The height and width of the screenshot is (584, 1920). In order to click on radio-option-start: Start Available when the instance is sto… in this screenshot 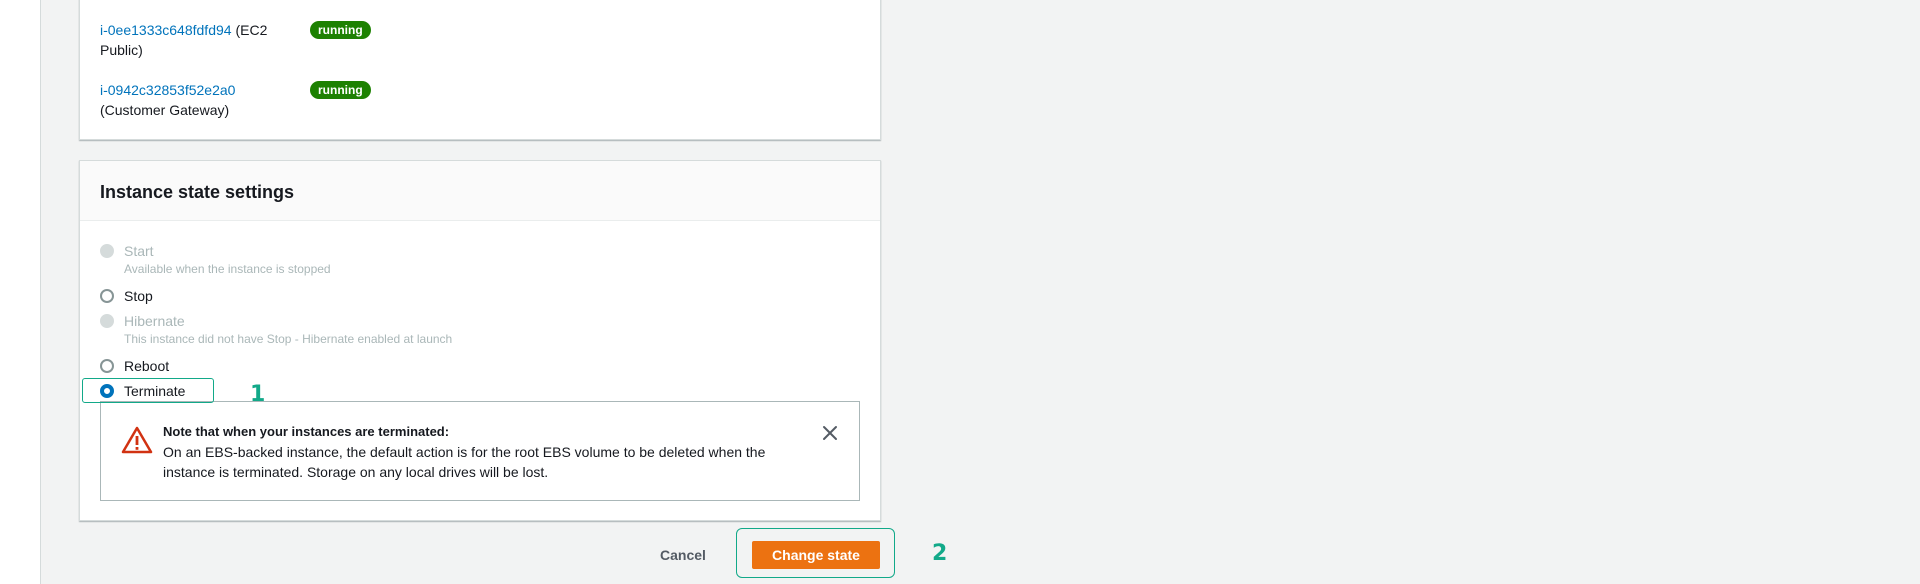, I will do `click(215, 259)`.